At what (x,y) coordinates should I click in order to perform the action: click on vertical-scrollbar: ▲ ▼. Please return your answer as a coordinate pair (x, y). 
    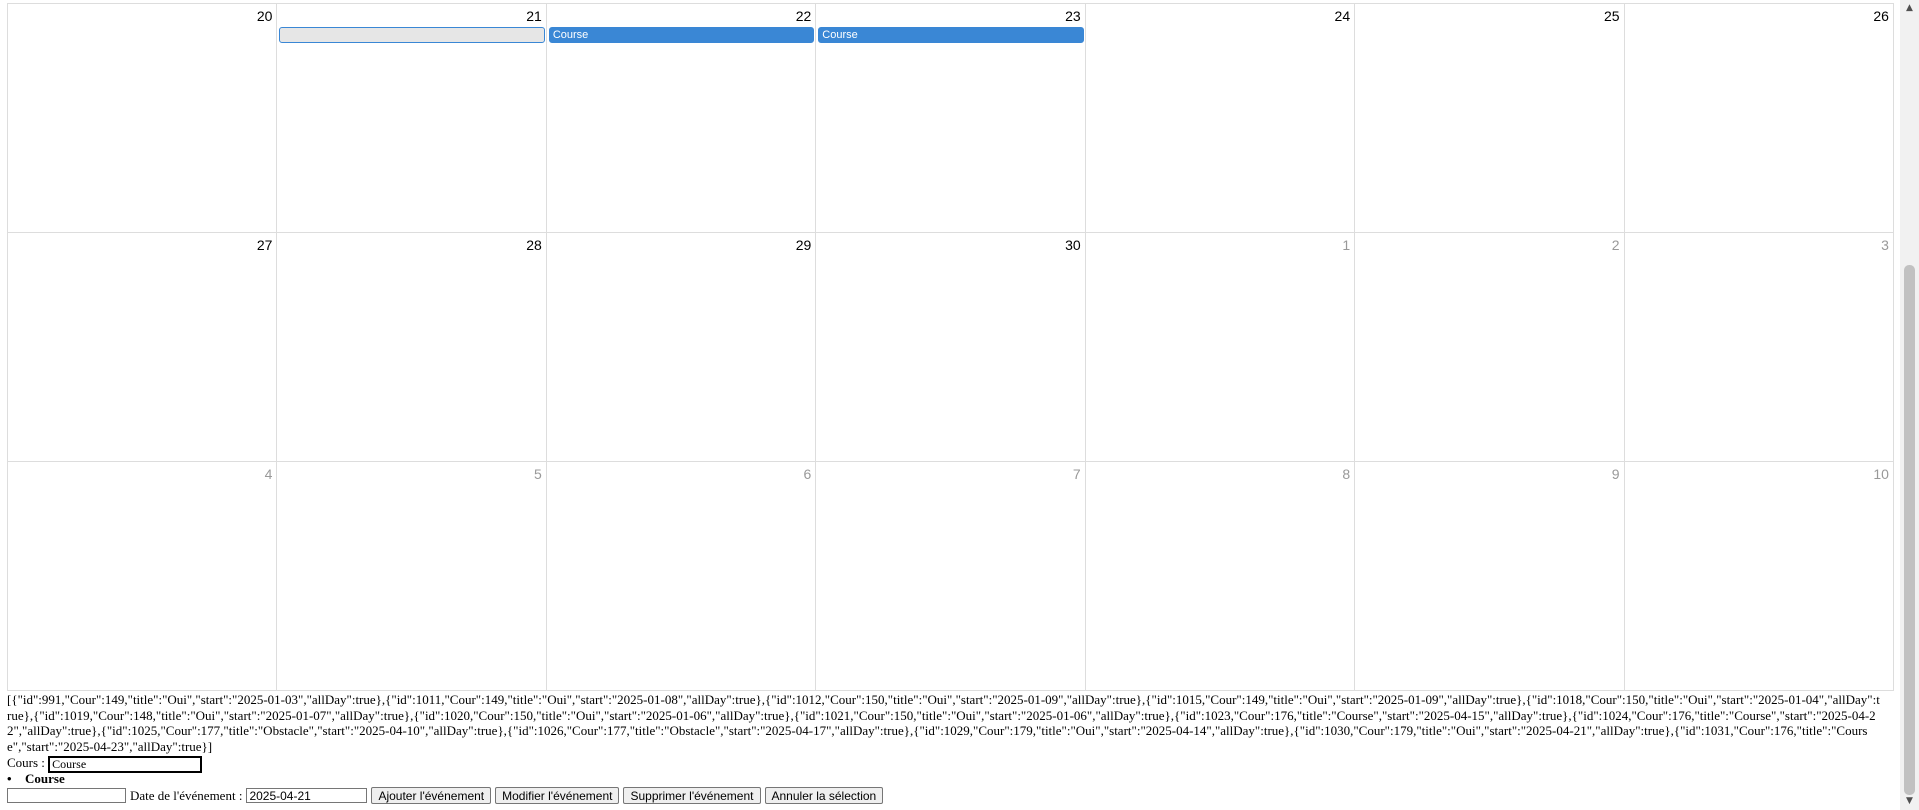
    Looking at the image, I should click on (1909, 405).